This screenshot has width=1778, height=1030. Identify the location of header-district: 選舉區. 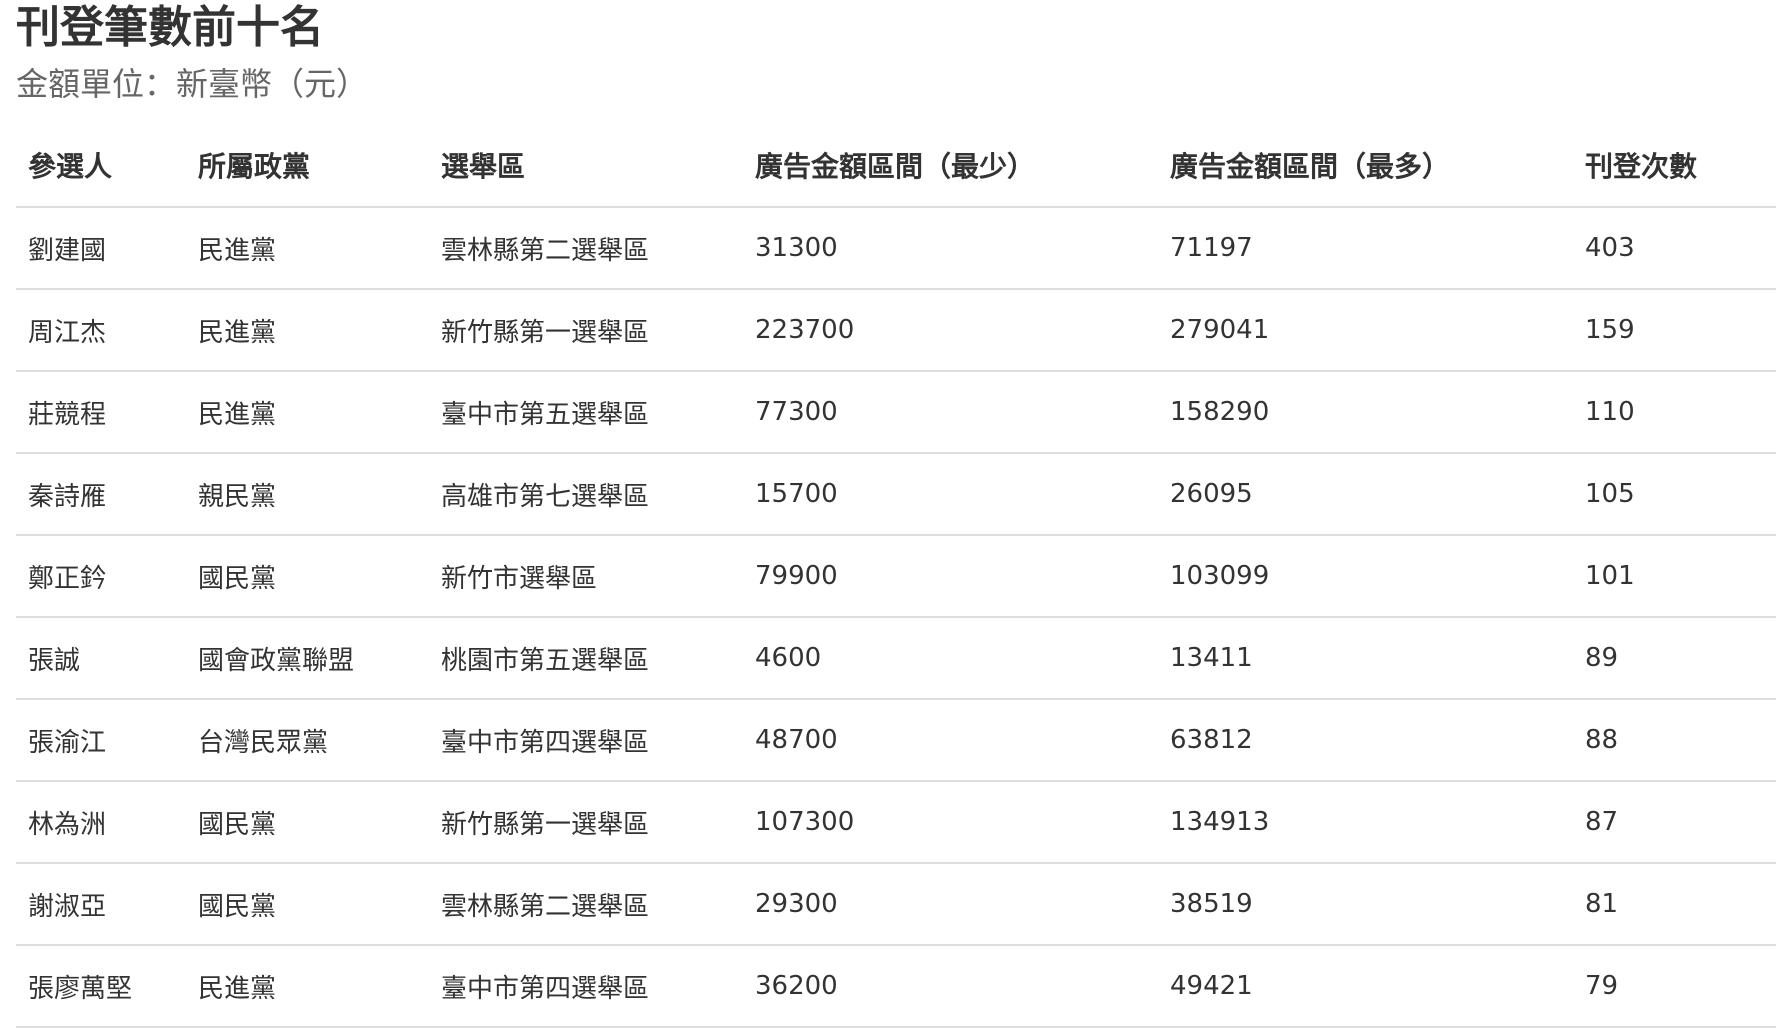
(586, 166).